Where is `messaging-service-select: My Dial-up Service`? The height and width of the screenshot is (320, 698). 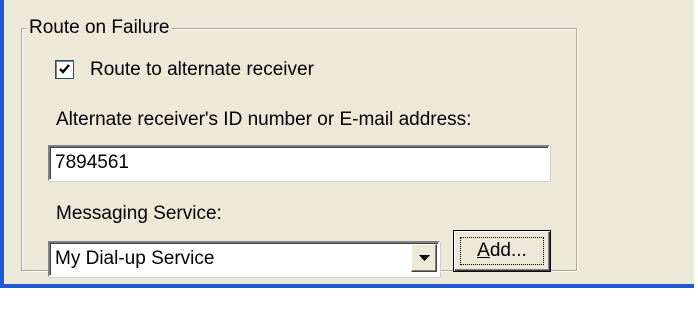
messaging-service-select: My Dial-up Service is located at coordinates (244, 259).